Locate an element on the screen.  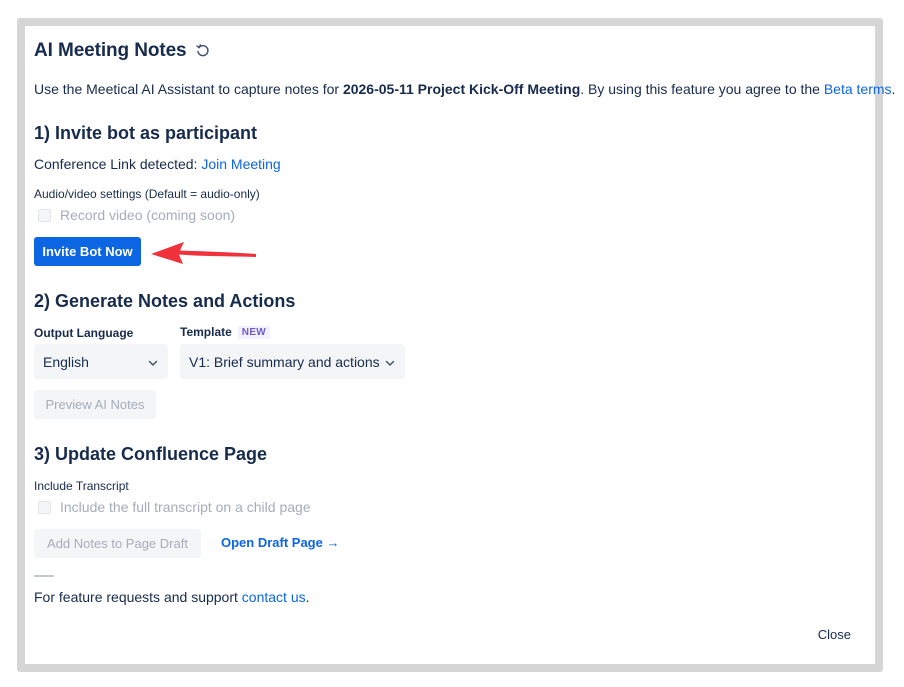
preview-ai-notes-button: Preview AI Notes is located at coordinates (95, 404).